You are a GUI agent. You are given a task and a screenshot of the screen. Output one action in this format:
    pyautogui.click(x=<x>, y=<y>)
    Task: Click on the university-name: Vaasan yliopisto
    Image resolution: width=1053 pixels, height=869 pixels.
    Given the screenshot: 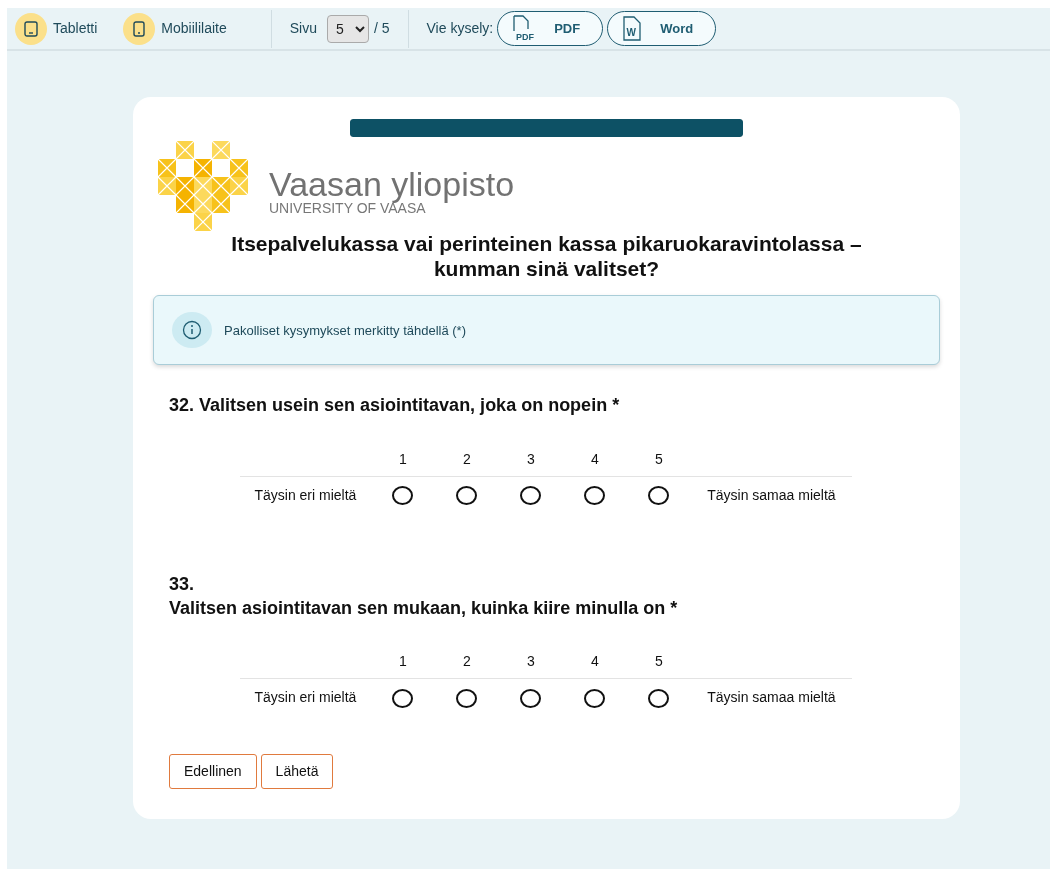 What is the action you would take?
    pyautogui.click(x=392, y=184)
    